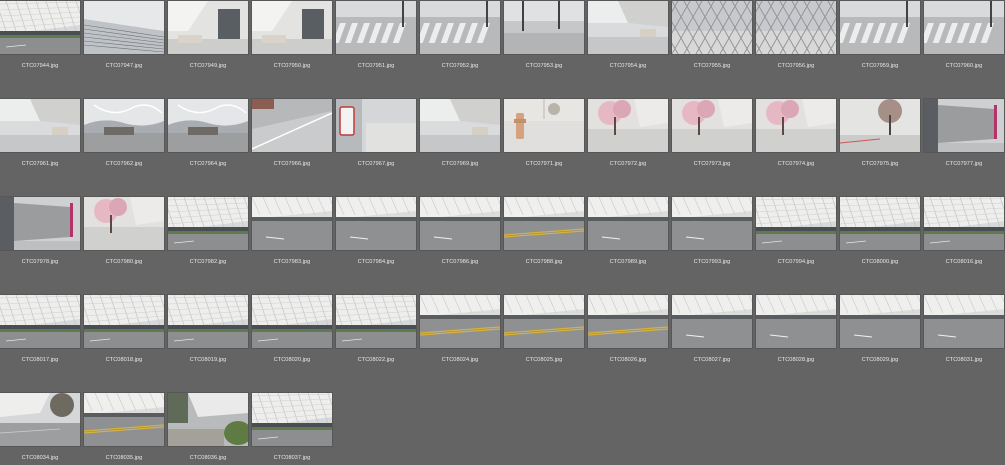 This screenshot has width=1005, height=465. Describe the element at coordinates (796, 134) in the screenshot. I see `thumbnail-item: CTC07974.jpg` at that location.